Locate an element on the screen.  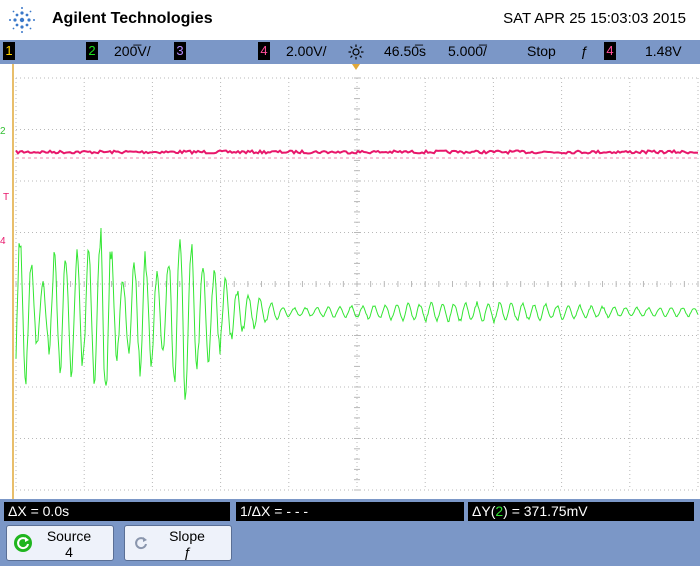
source-label: Source is located at coordinates (69, 536).